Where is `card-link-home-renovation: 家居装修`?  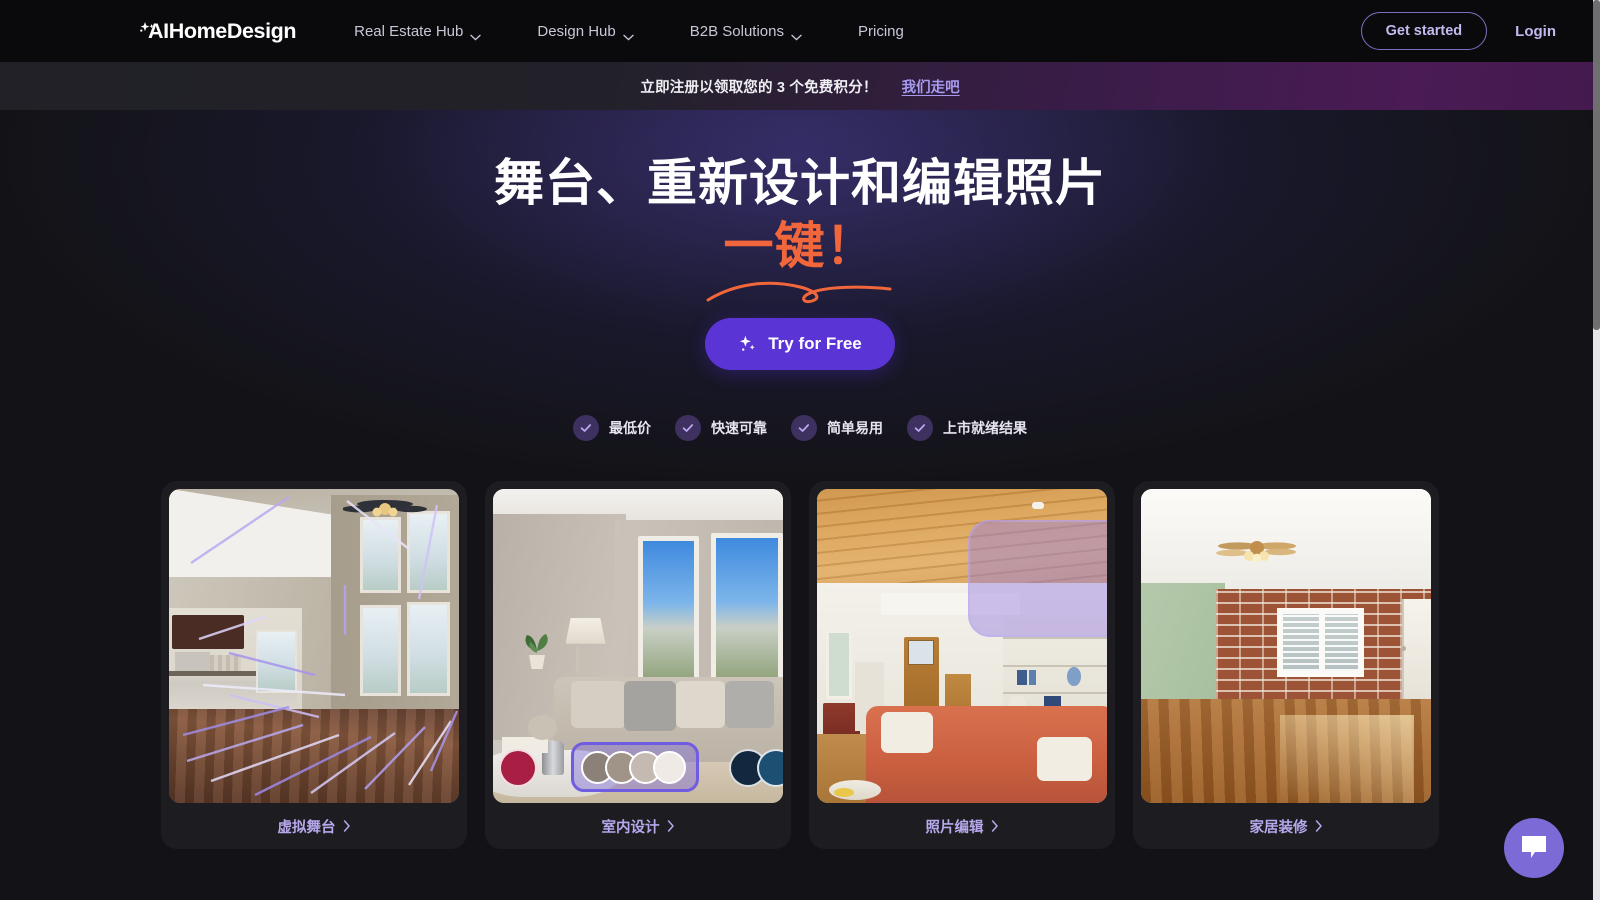 card-link-home-renovation: 家居装修 is located at coordinates (1286, 826).